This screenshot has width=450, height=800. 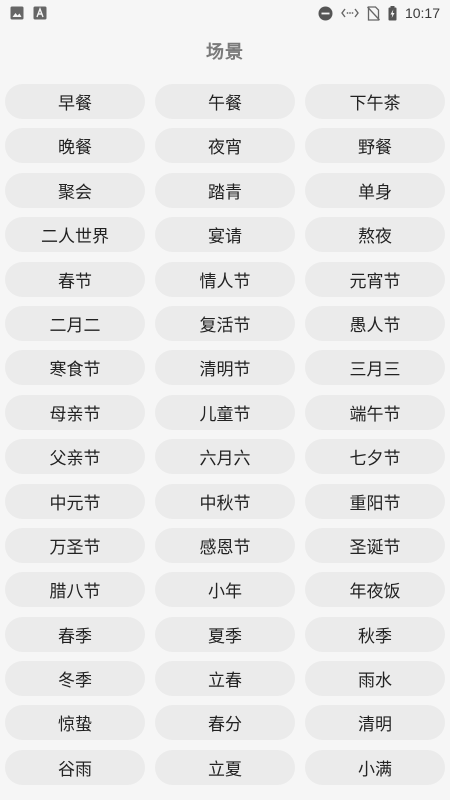 What do you see at coordinates (375, 679) in the screenshot?
I see `scene-button: 雨水` at bounding box center [375, 679].